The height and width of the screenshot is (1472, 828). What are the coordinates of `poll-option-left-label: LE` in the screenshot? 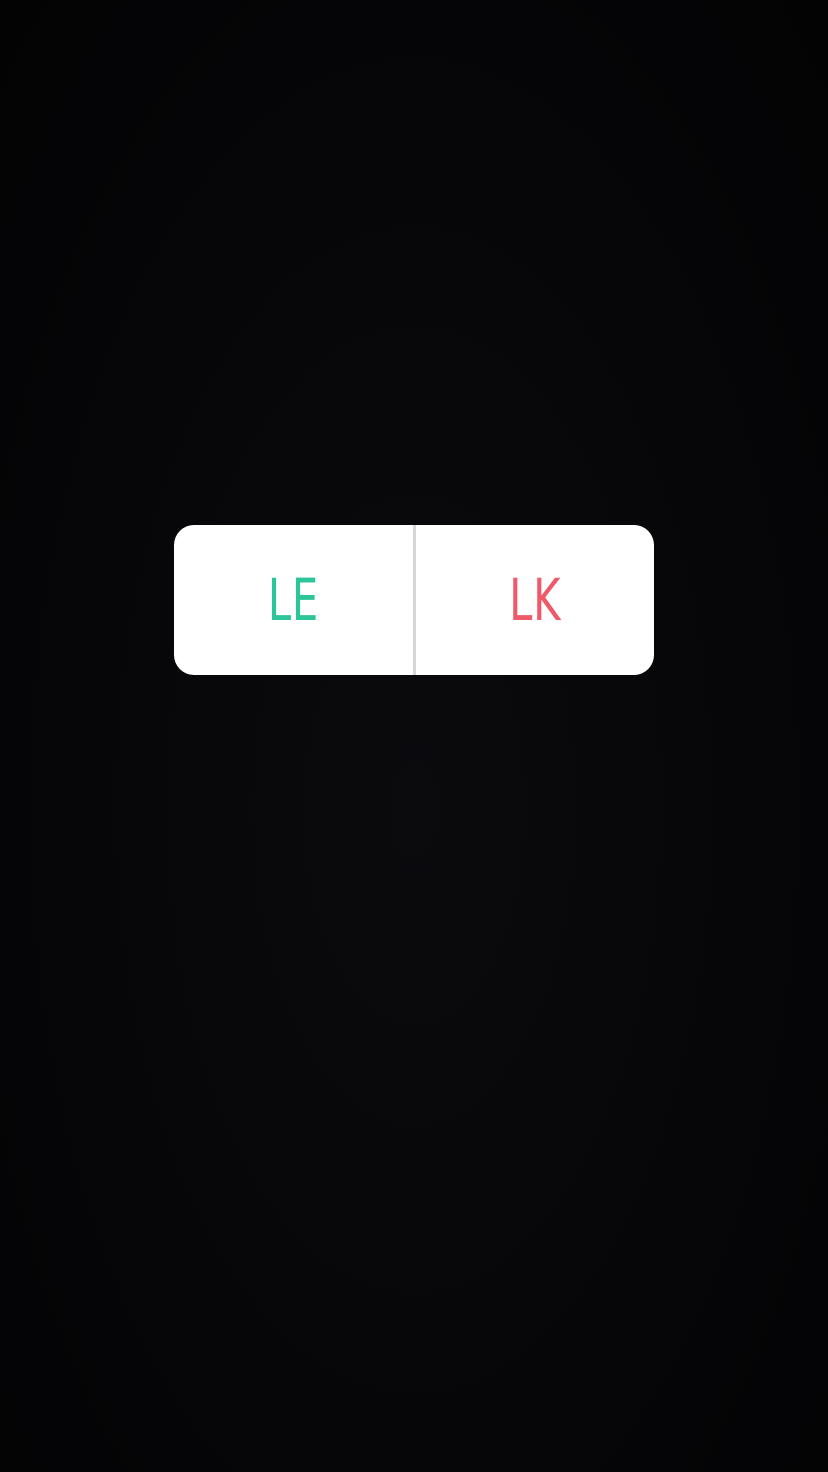 It's located at (293, 600).